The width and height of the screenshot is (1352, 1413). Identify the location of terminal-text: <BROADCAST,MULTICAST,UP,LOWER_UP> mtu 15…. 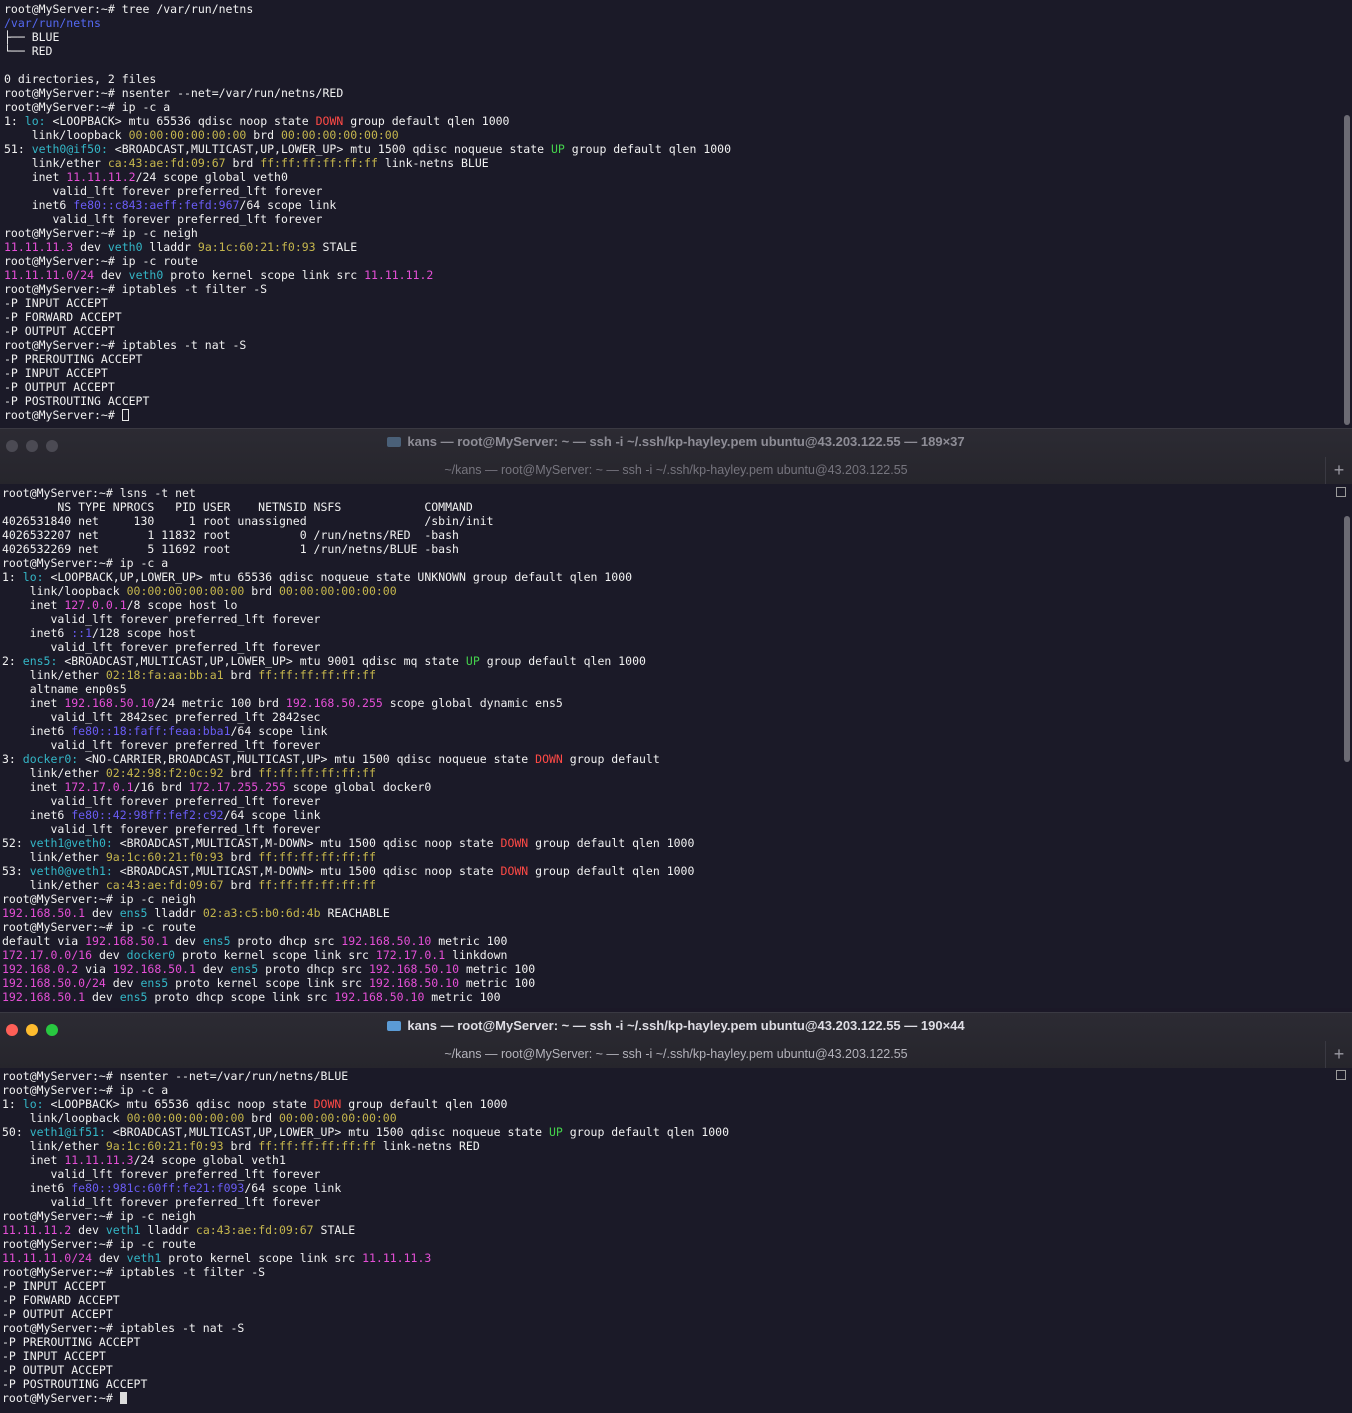
(330, 1132).